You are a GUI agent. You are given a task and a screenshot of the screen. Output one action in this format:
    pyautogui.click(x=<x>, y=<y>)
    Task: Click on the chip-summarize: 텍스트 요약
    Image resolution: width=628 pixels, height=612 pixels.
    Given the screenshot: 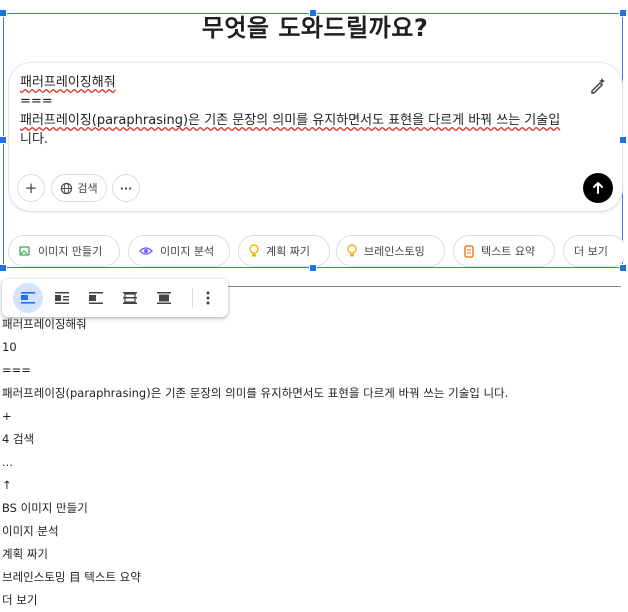 What is the action you would take?
    pyautogui.click(x=504, y=251)
    